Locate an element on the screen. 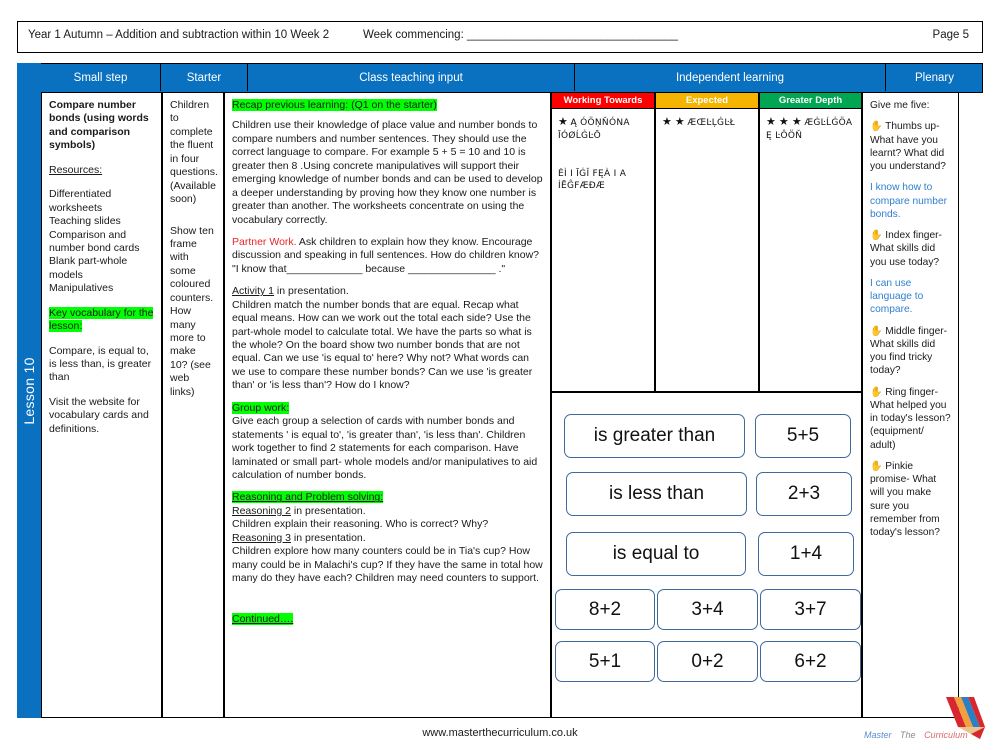 The width and height of the screenshot is (1000, 750). card-3-plus-4: 3+4 is located at coordinates (707, 609).